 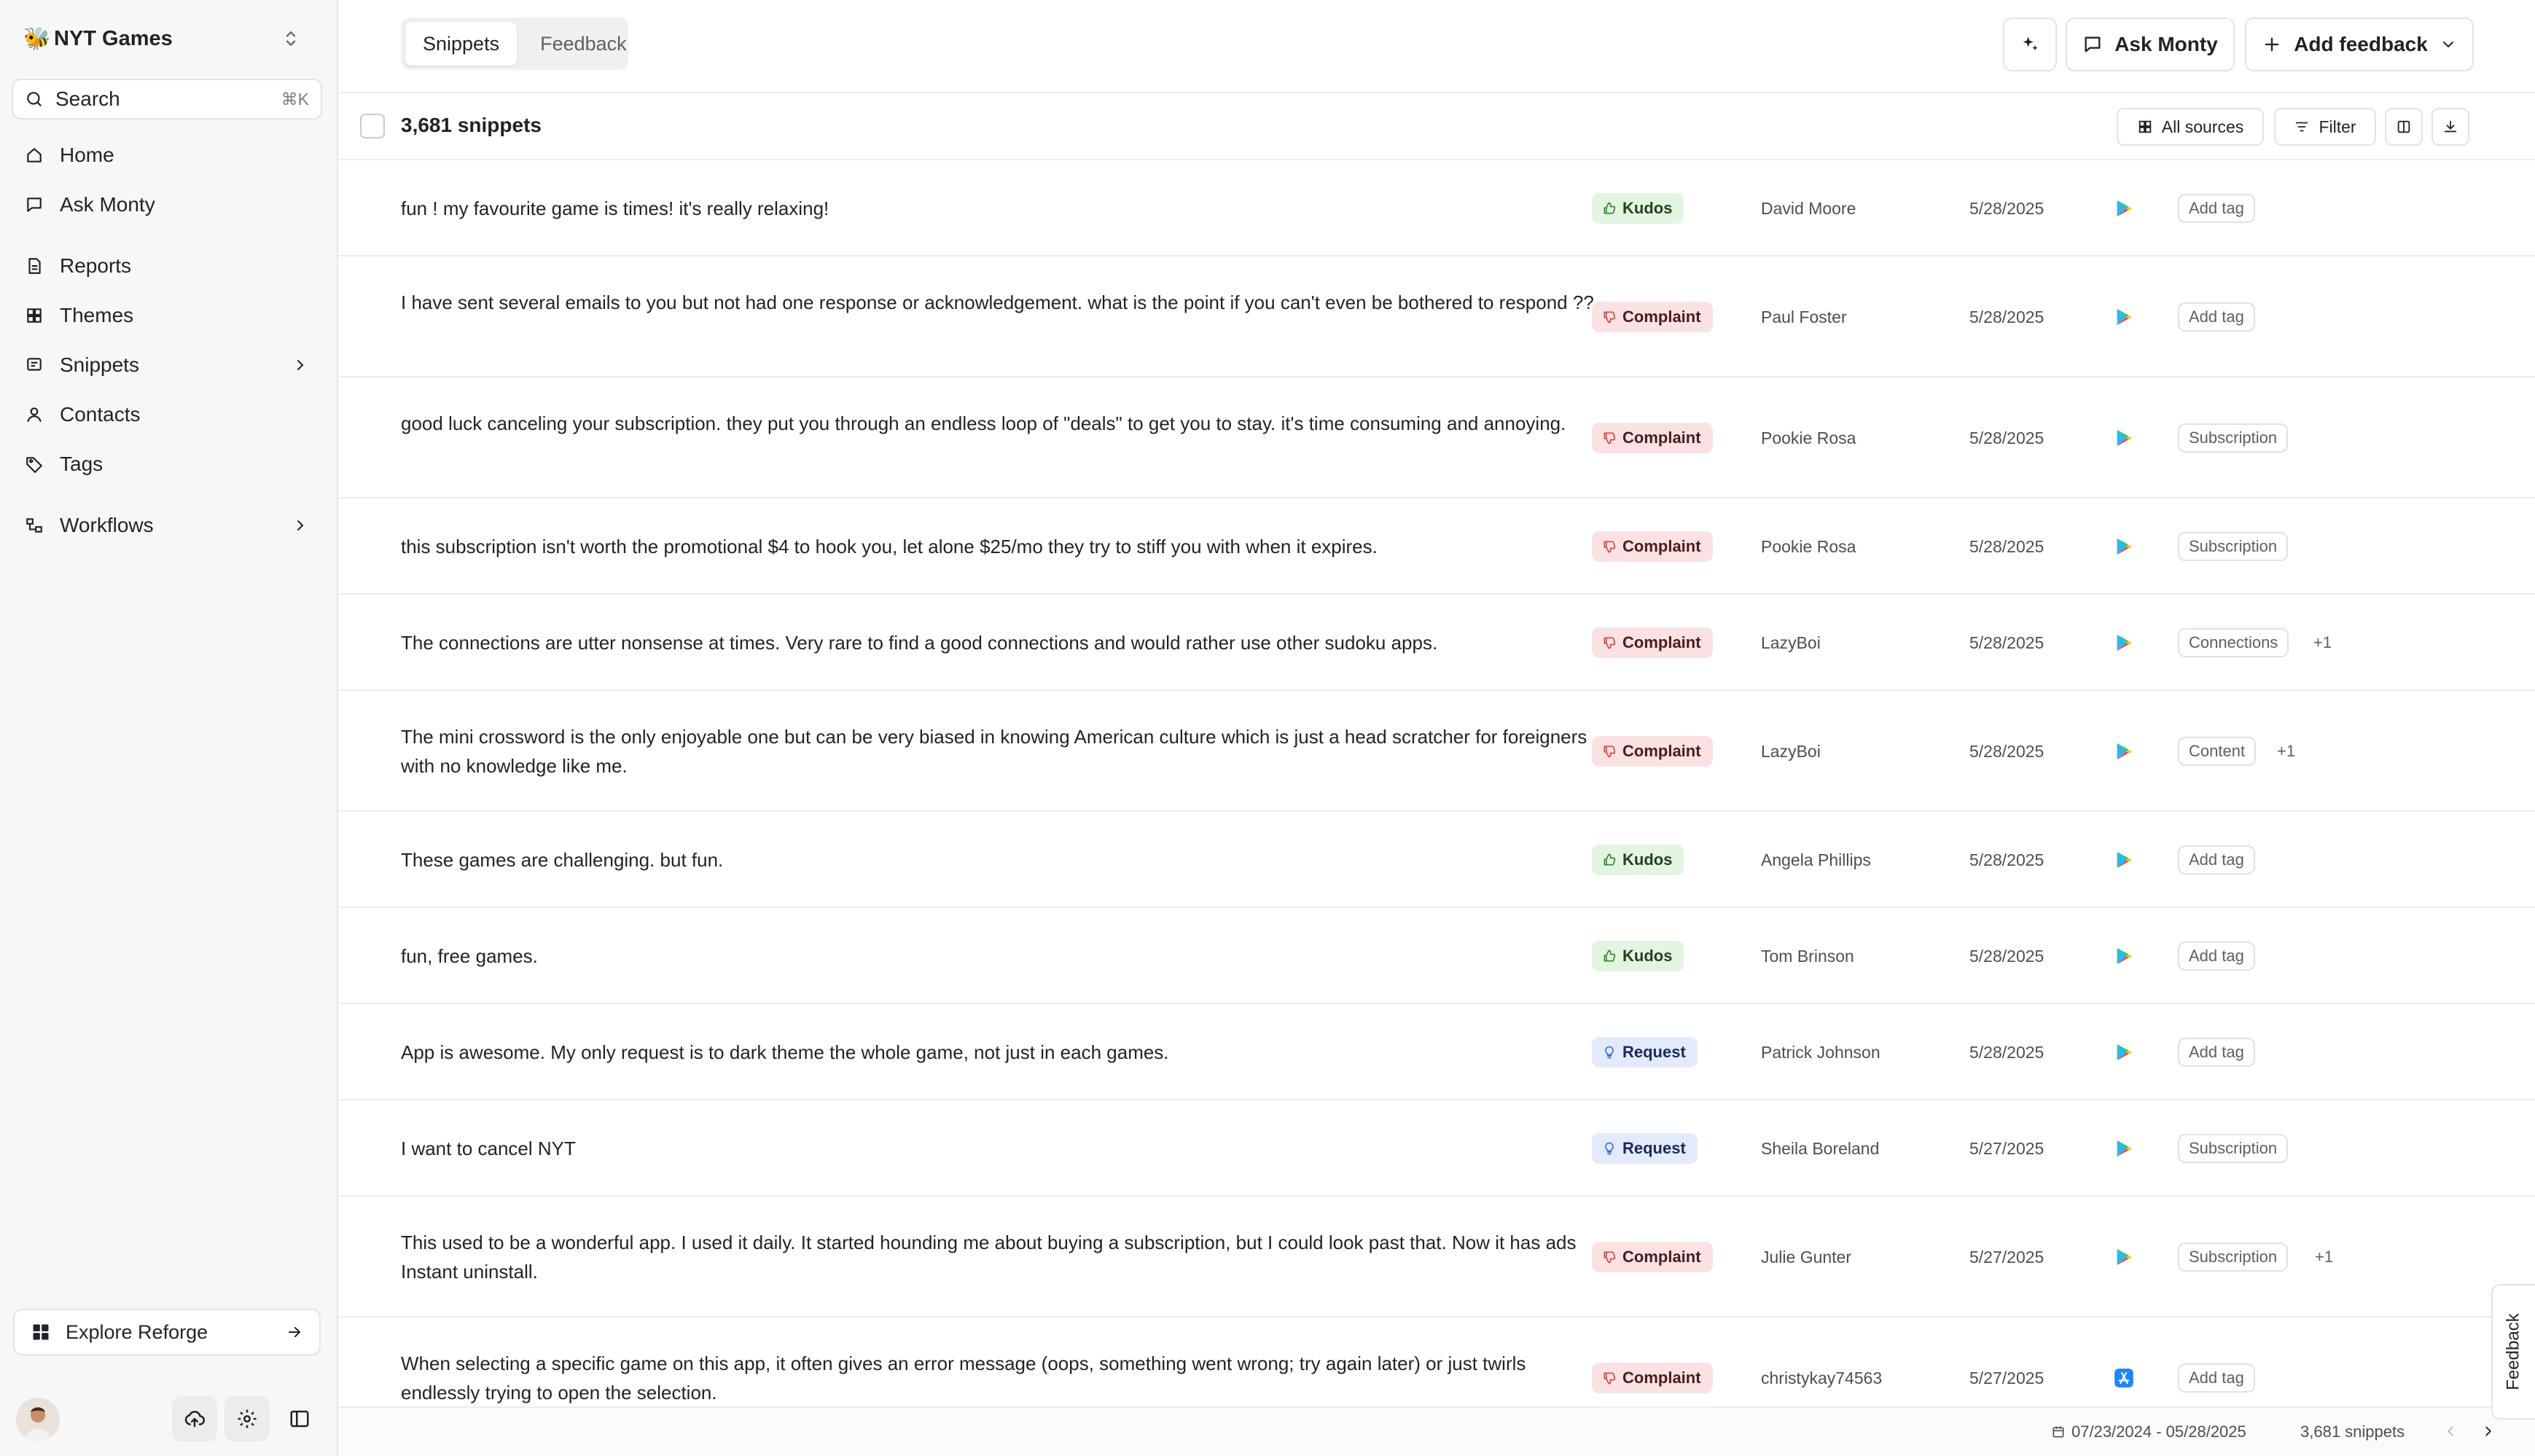 I want to click on author-name: LazyBoi, so click(x=1791, y=642).